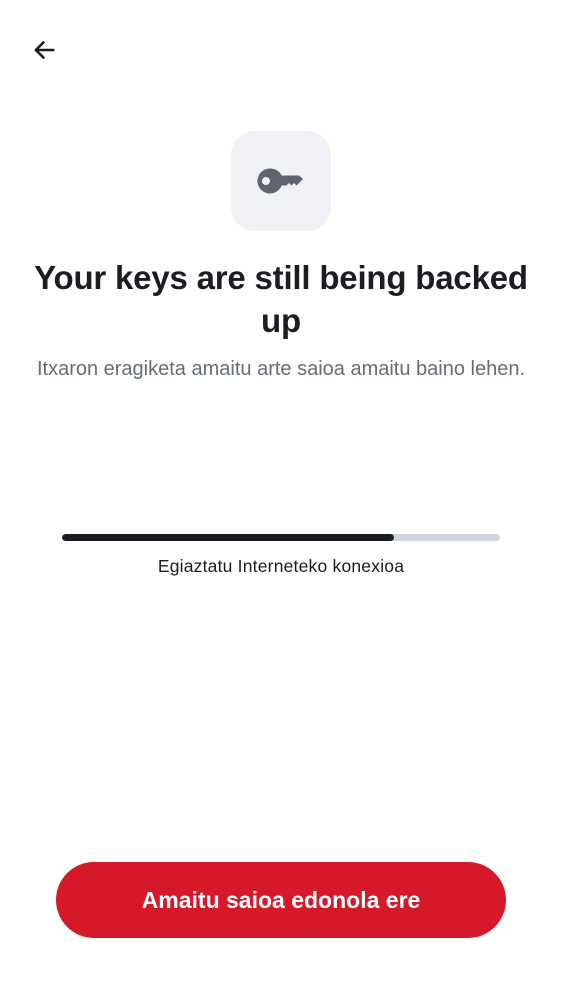  Describe the element at coordinates (281, 566) in the screenshot. I see `progress-status-text: Egiaztatu Interneteko konexioa` at that location.